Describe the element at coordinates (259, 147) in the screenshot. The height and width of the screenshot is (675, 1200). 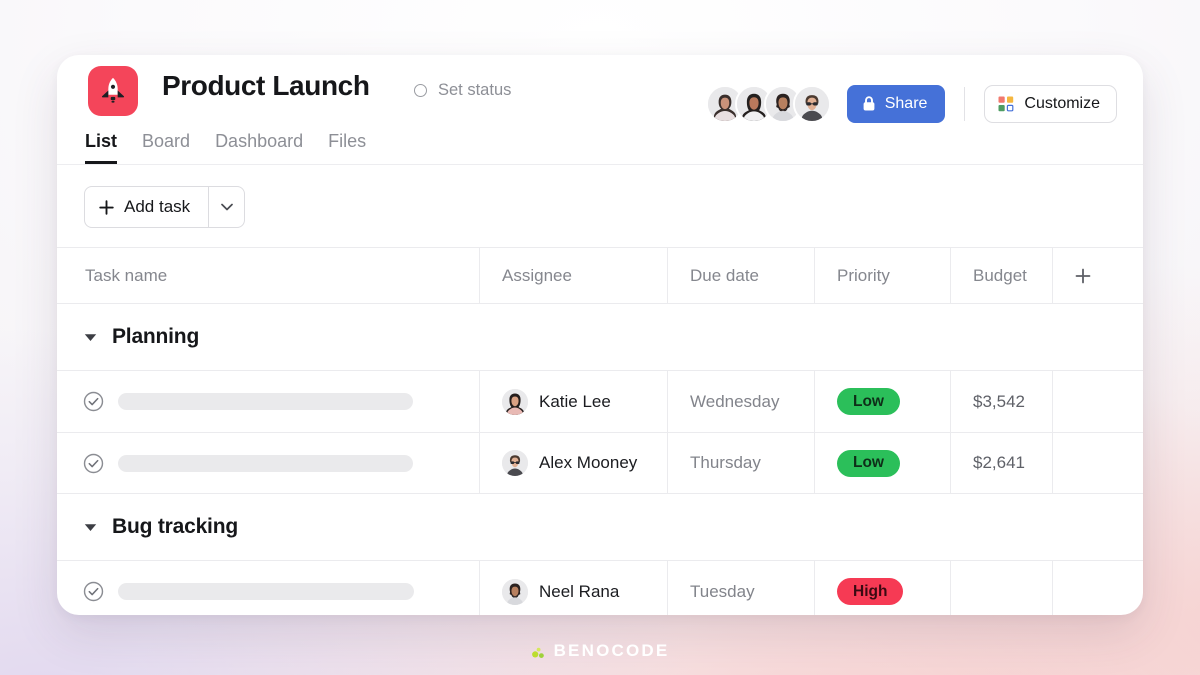
I see `tab-dashboard: Dashboard` at that location.